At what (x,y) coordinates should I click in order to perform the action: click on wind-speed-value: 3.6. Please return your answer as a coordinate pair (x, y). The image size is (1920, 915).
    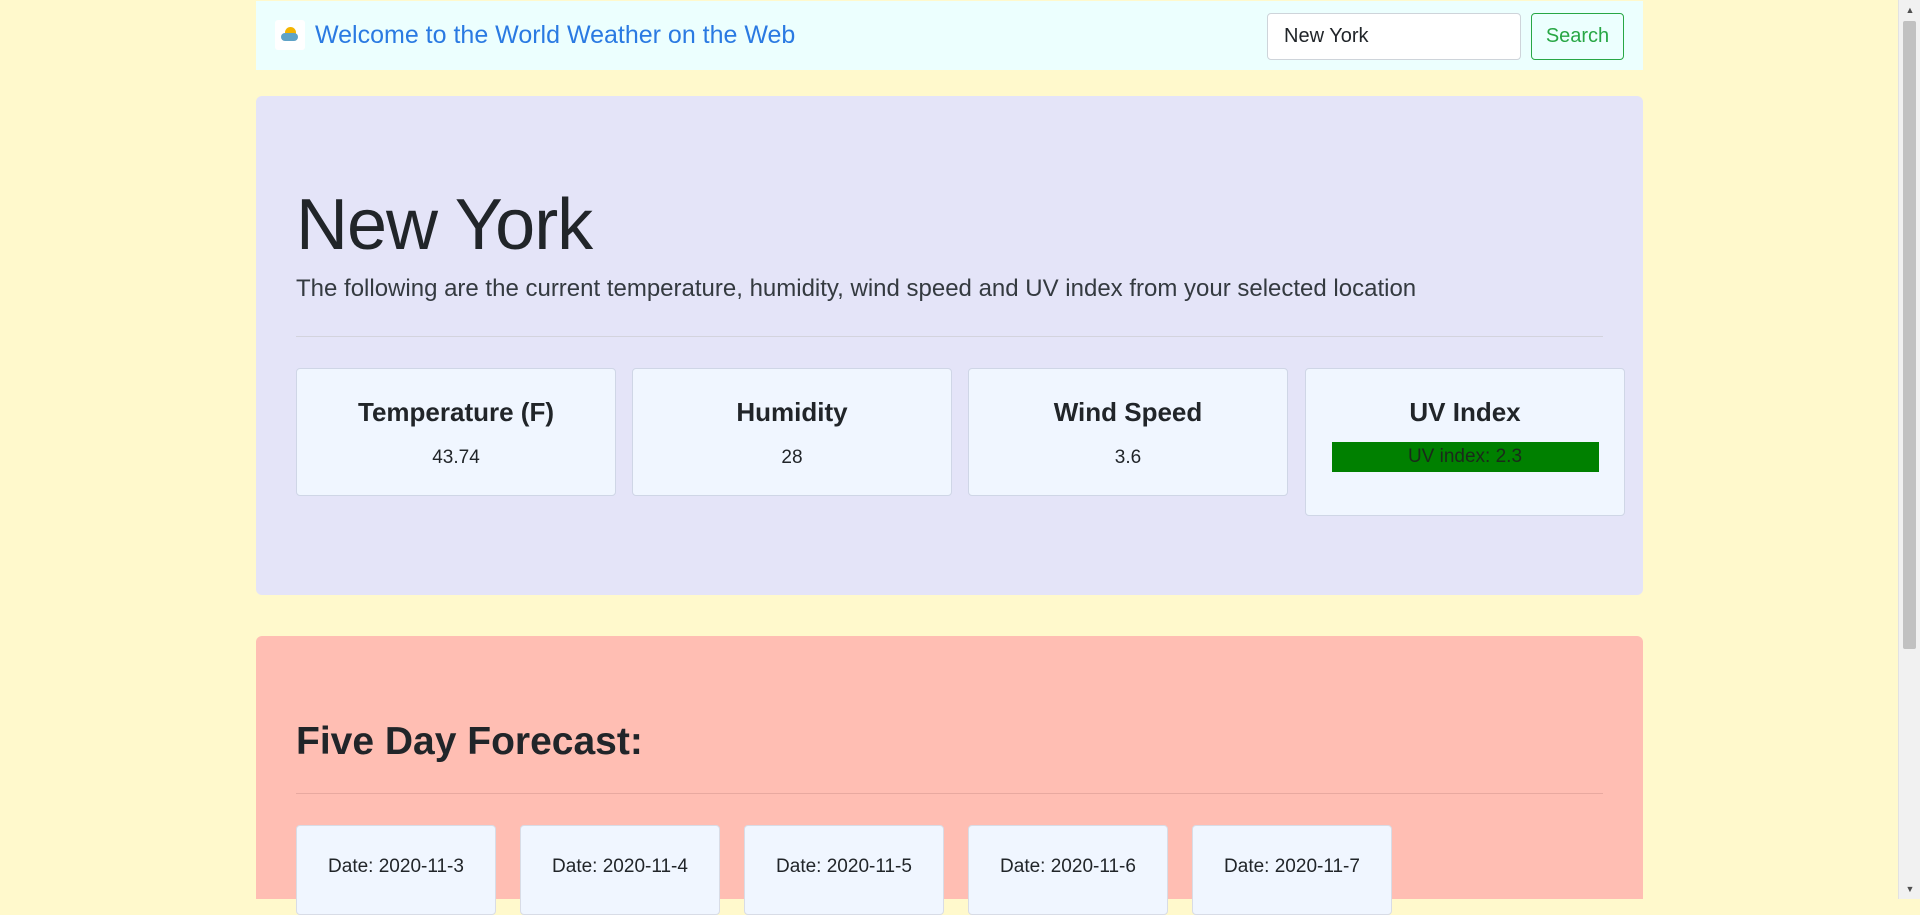
    Looking at the image, I should click on (1128, 457).